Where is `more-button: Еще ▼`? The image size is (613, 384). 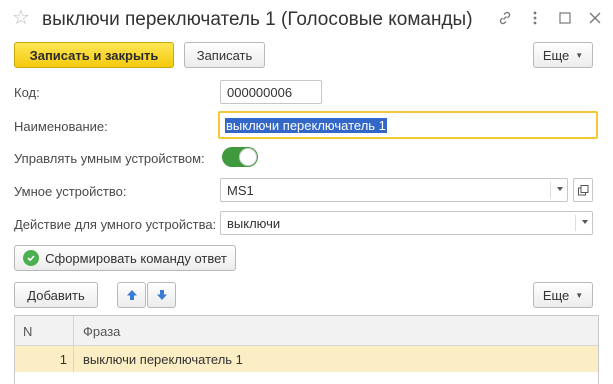
more-button: Еще ▼ is located at coordinates (563, 55).